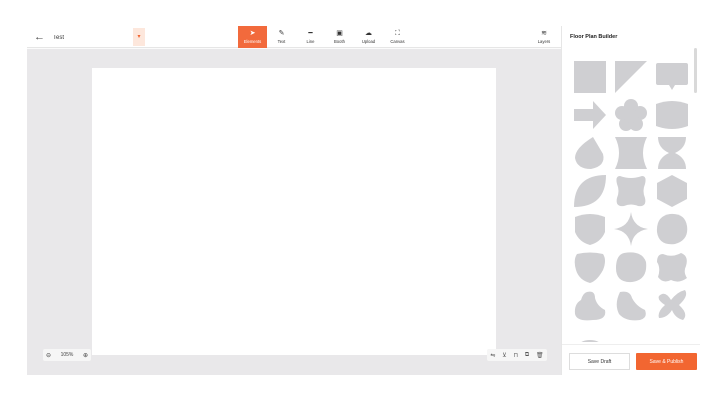  I want to click on panel-scrollbar, so click(695, 70).